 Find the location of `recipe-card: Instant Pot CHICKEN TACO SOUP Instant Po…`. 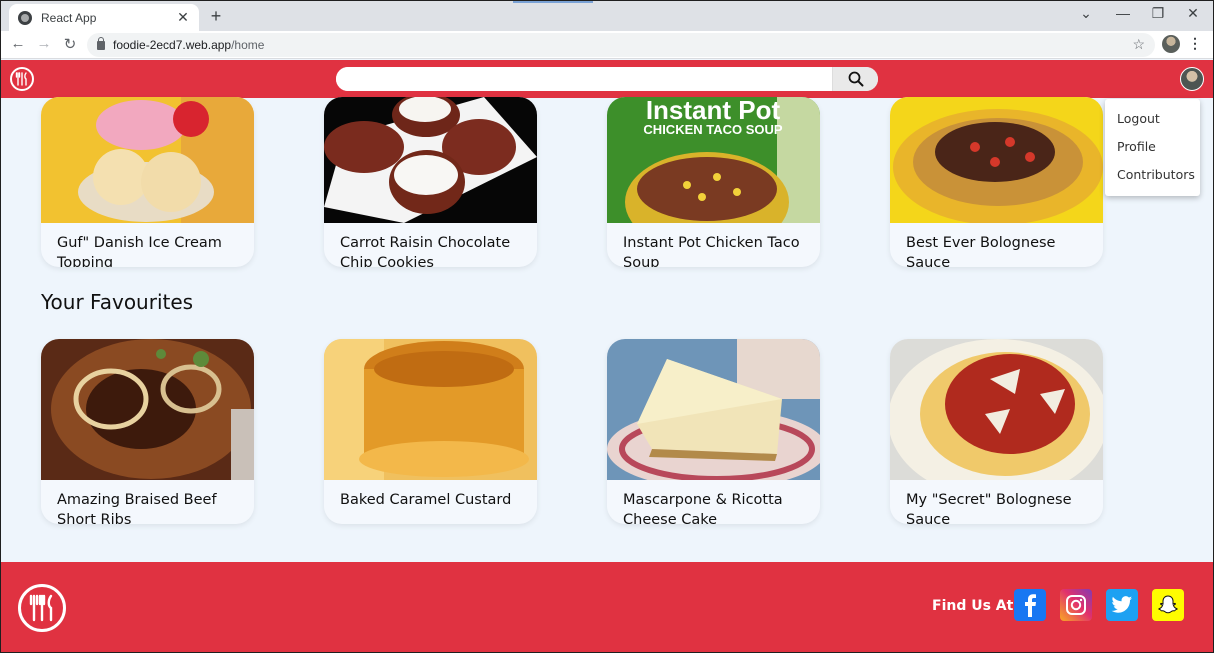

recipe-card: Instant Pot CHICKEN TACO SOUP Instant Po… is located at coordinates (713, 182).